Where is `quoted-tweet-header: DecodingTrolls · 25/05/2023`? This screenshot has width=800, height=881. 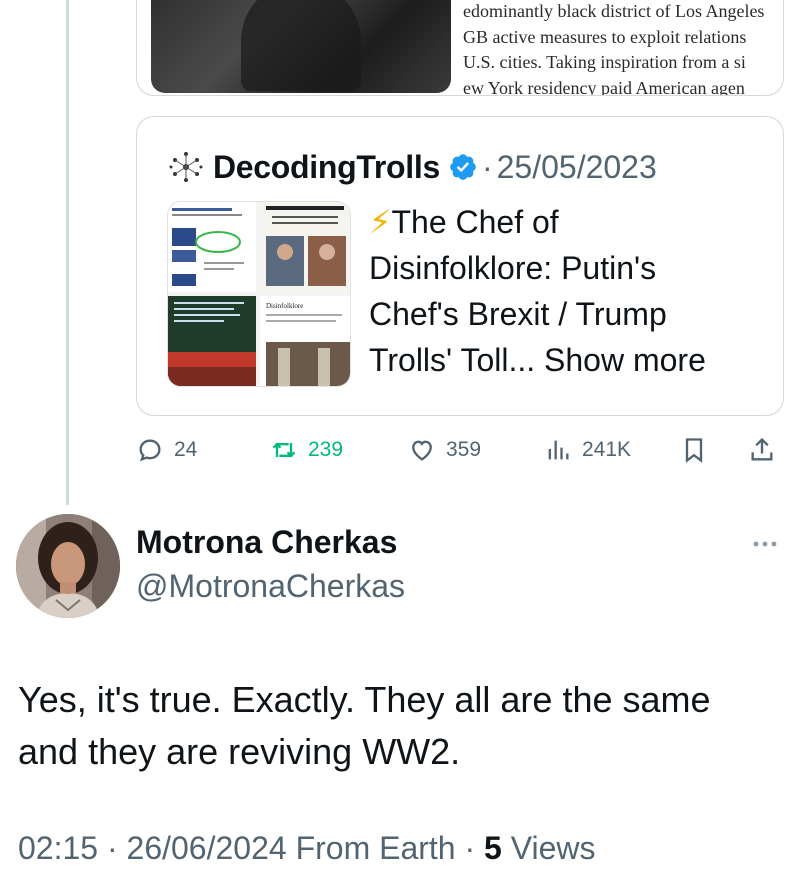
quoted-tweet-header: DecodingTrolls · 25/05/2023 is located at coordinates (412, 167).